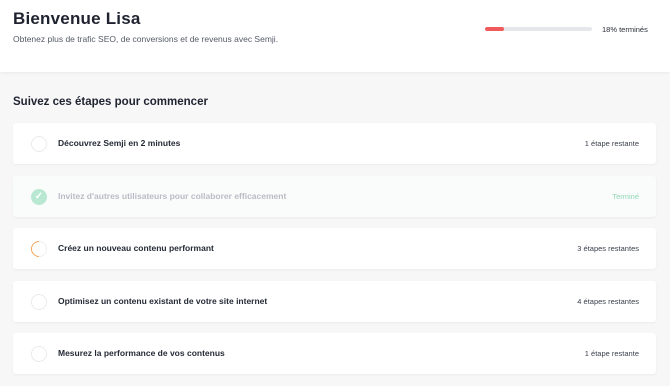 The image size is (670, 386). What do you see at coordinates (39, 196) in the screenshot?
I see `step-completed-check-icon: ✓` at bounding box center [39, 196].